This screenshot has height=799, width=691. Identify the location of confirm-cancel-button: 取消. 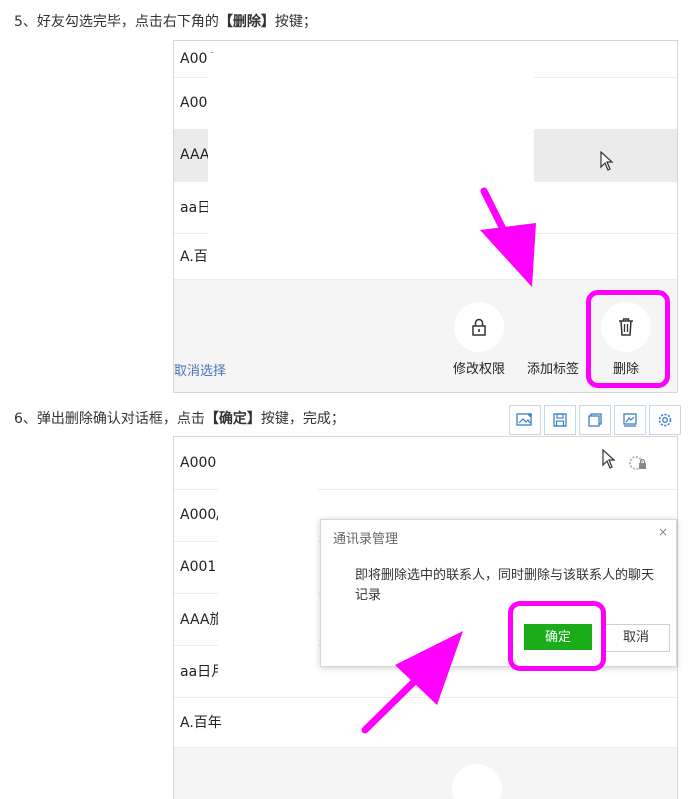
(636, 638).